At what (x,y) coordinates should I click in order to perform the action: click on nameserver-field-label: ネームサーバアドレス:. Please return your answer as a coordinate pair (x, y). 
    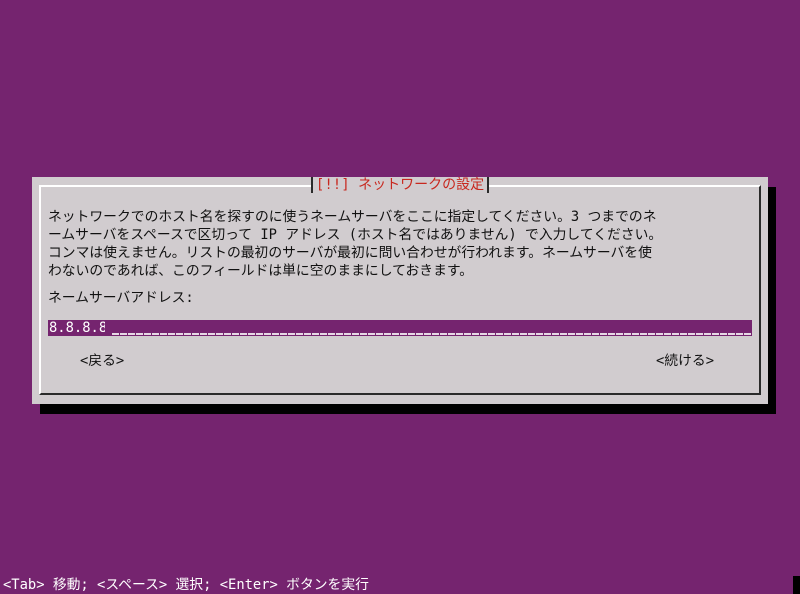
    Looking at the image, I should click on (121, 298).